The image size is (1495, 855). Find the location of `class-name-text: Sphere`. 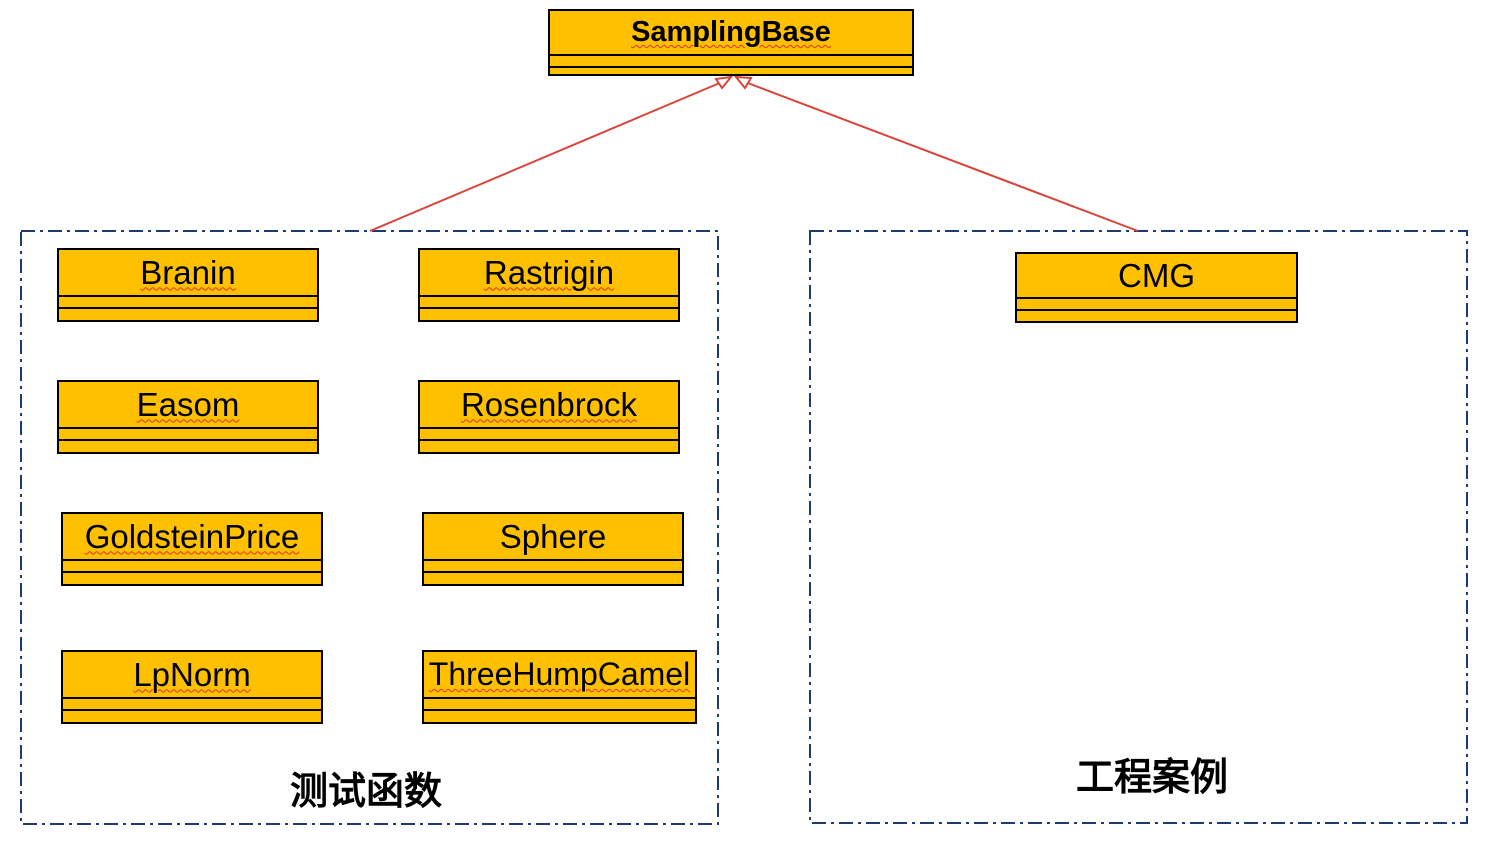

class-name-text: Sphere is located at coordinates (553, 536).